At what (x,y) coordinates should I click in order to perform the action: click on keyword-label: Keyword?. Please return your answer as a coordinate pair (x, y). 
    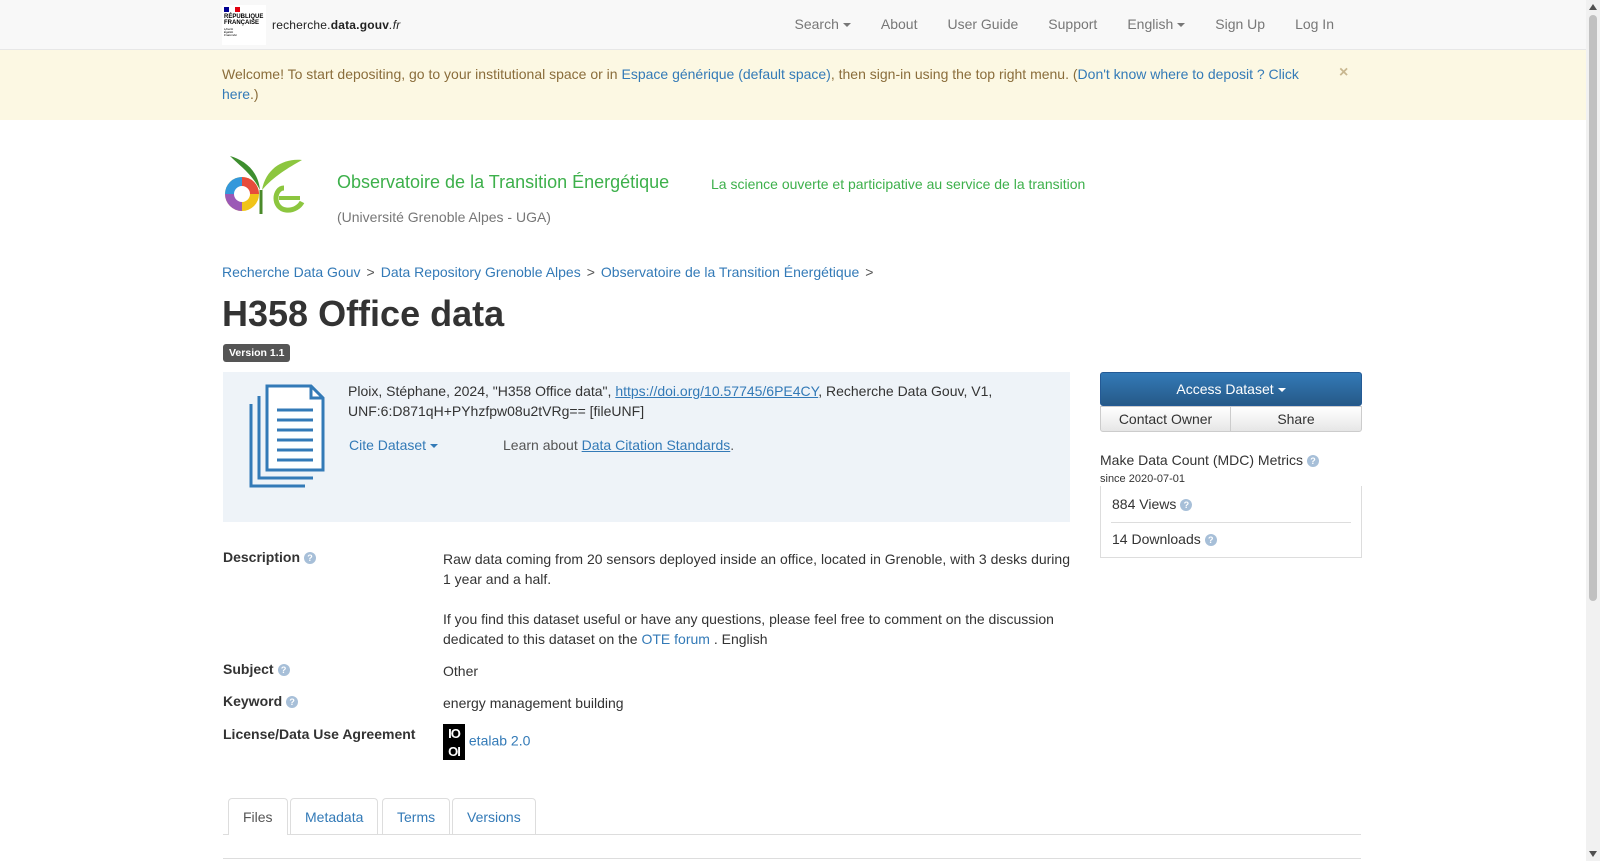
    Looking at the image, I should click on (328, 701).